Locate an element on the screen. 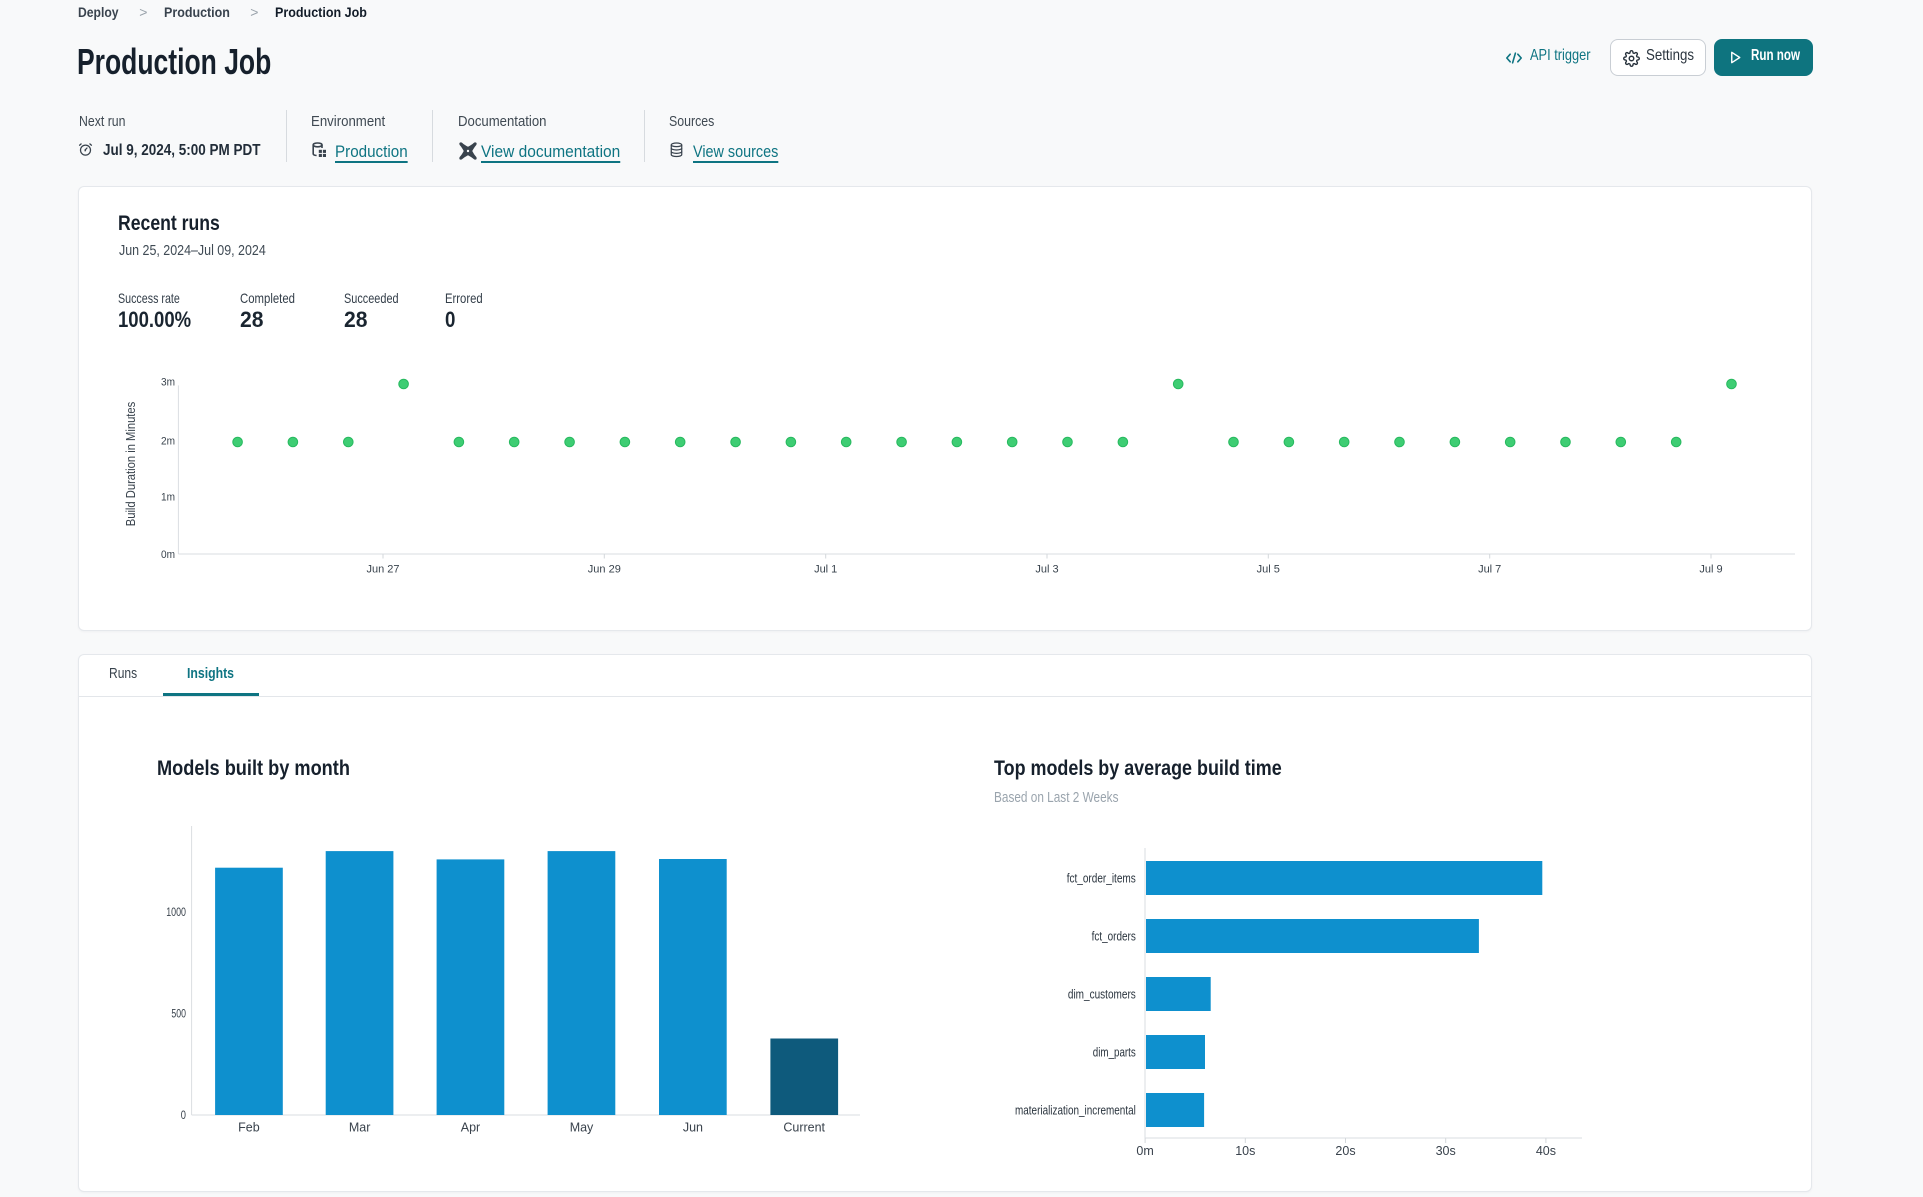 Image resolution: width=1923 pixels, height=1197 pixels. svg-text: Apr is located at coordinates (470, 1128).